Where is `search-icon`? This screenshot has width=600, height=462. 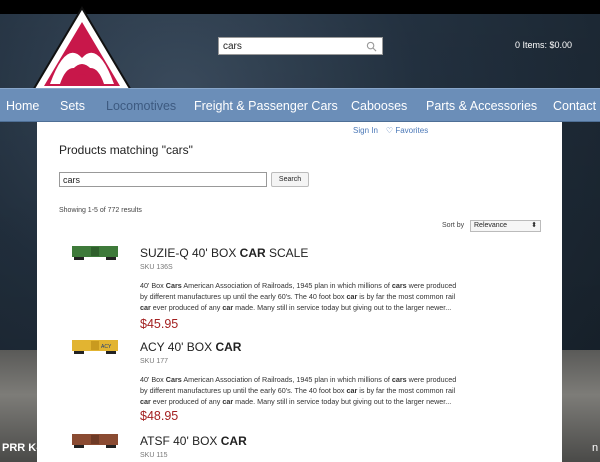 search-icon is located at coordinates (371, 46).